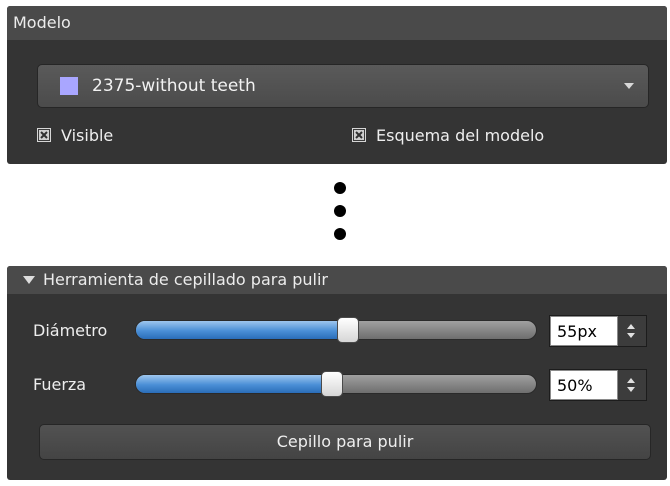 Image resolution: width=670 pixels, height=486 pixels. I want to click on model-select-dropdown: 2375-without teeth, so click(343, 86).